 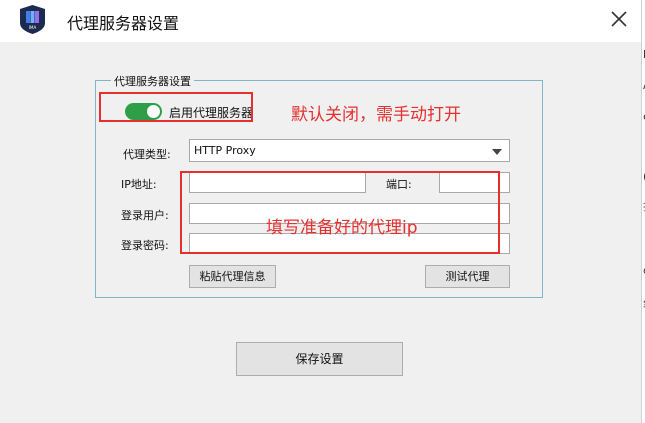 What do you see at coordinates (319, 359) in the screenshot?
I see `save-settings-button: 保存设置` at bounding box center [319, 359].